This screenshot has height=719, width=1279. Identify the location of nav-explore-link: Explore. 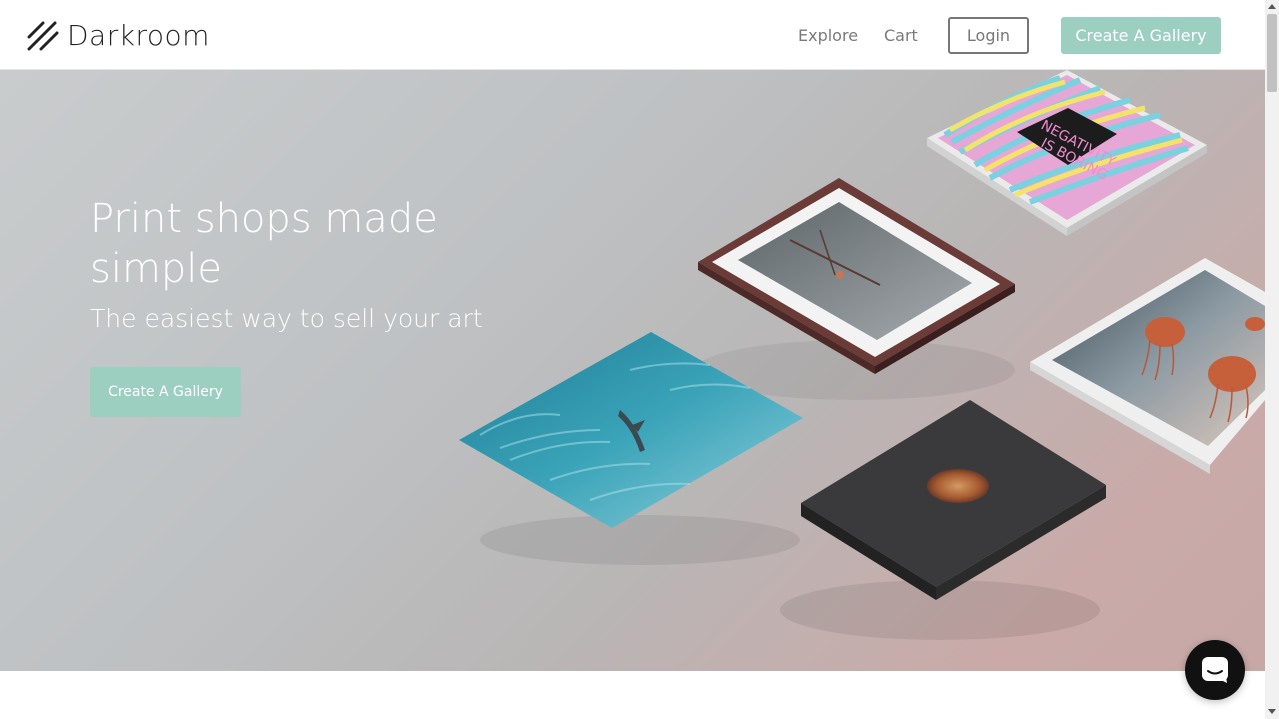
(828, 36).